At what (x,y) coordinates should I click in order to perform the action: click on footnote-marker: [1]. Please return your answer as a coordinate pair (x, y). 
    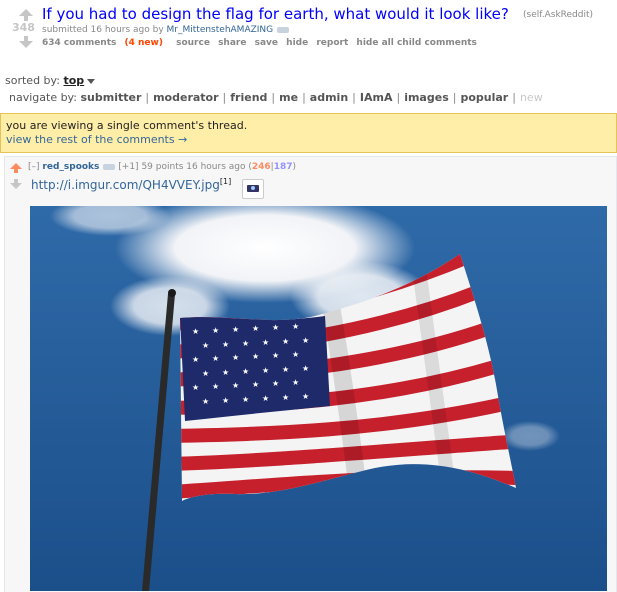
    Looking at the image, I should click on (225, 181).